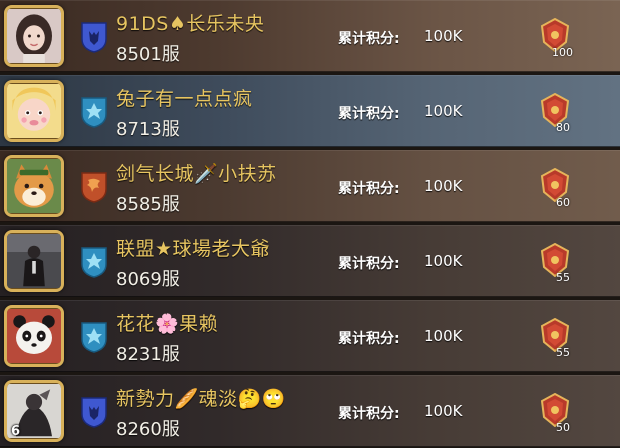 The height and width of the screenshot is (448, 620). Describe the element at coordinates (148, 54) in the screenshot. I see `server-label: 8501服` at that location.